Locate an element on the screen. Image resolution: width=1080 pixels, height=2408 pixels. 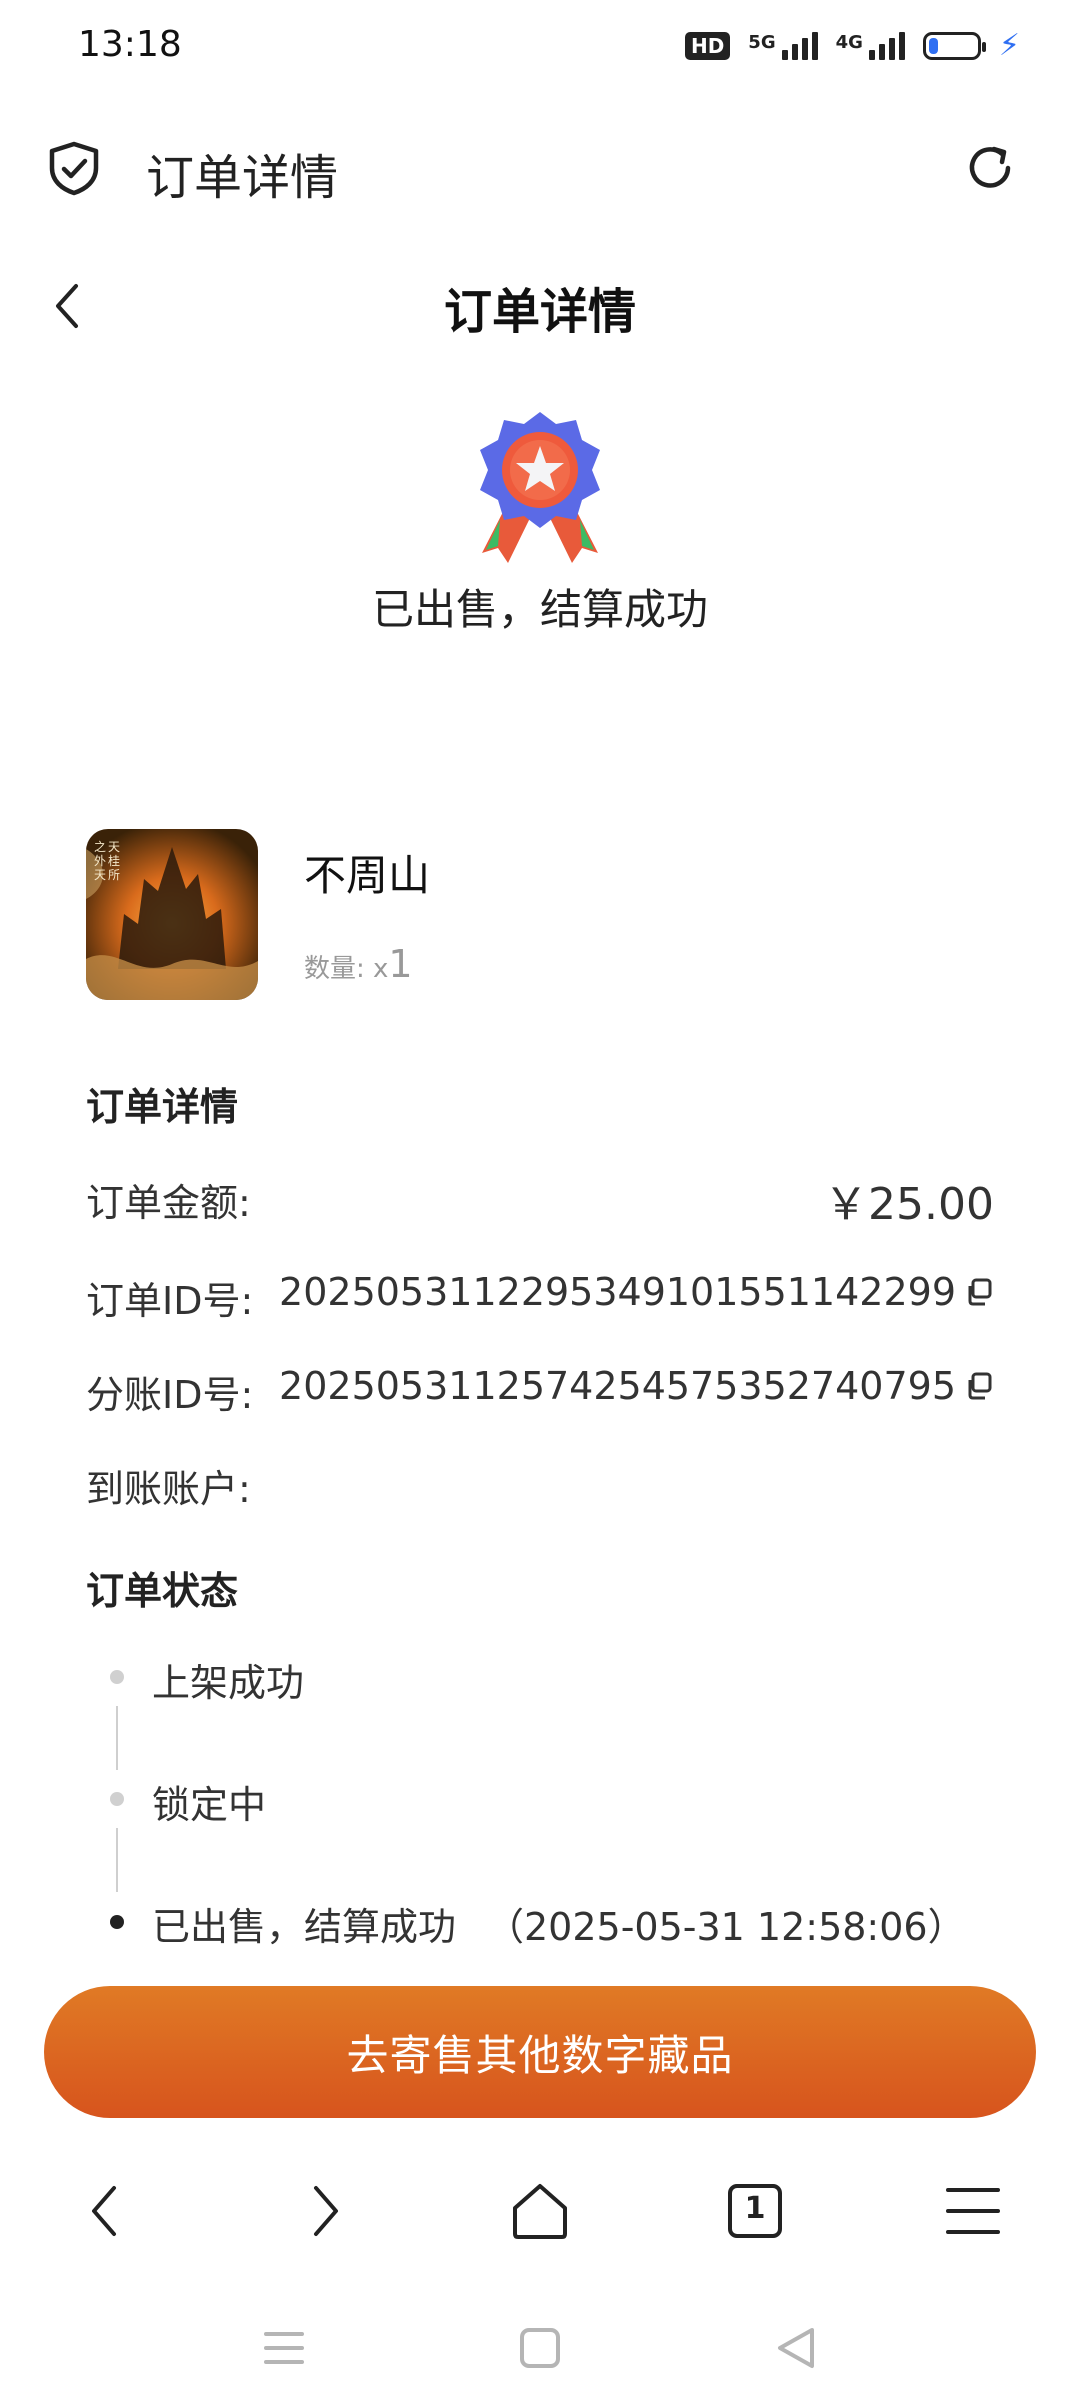
amount-label: 订单金额: is located at coordinates (168, 1203).